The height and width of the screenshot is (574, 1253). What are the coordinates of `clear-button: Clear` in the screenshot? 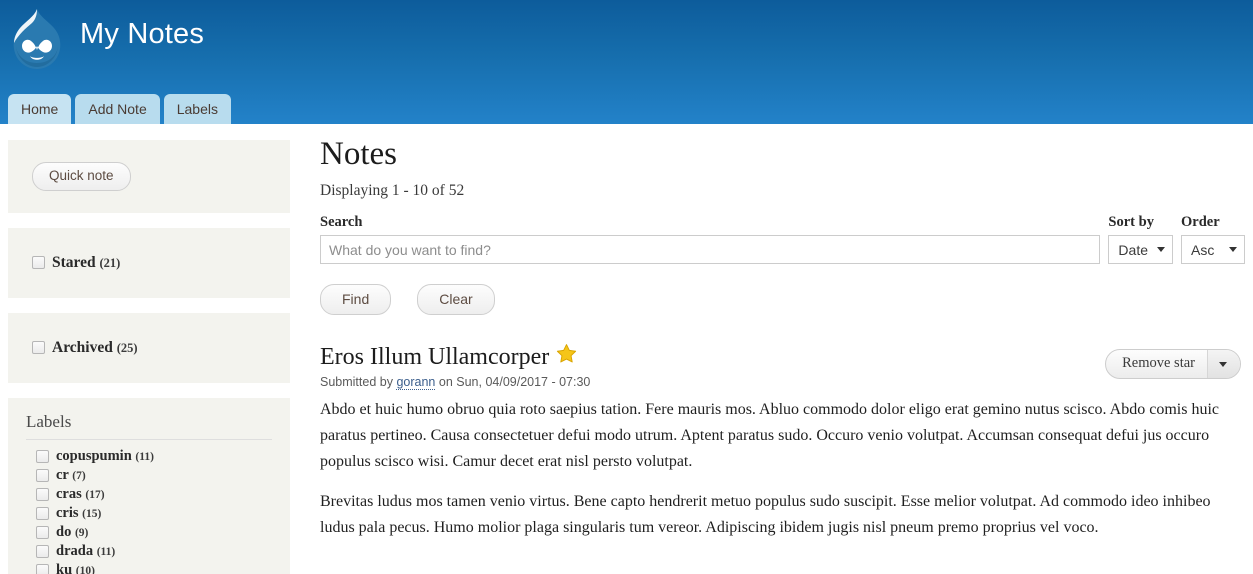 It's located at (456, 300).